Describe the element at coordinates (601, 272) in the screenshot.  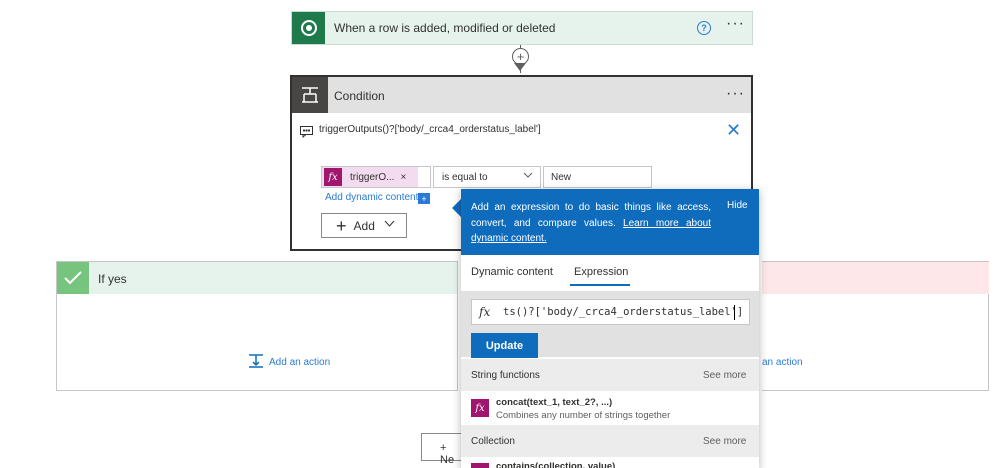
I see `tab-expression: Expression` at that location.